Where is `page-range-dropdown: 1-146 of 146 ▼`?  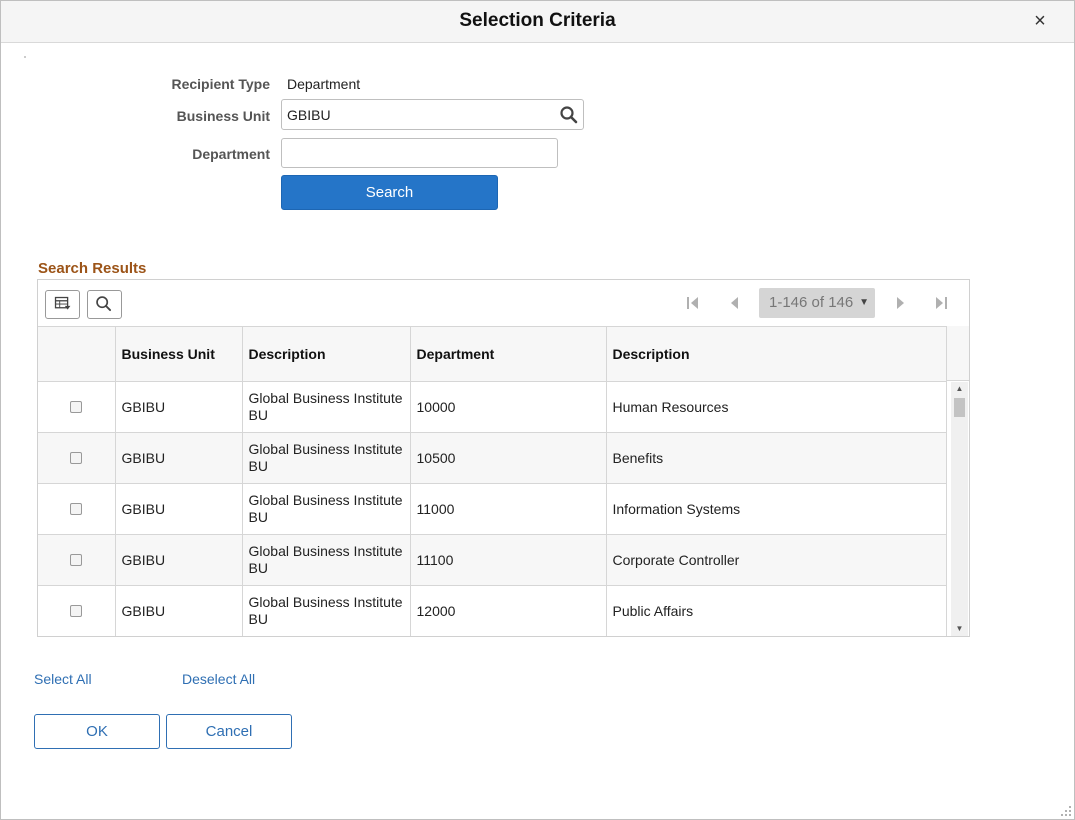 page-range-dropdown: 1-146 of 146 ▼ is located at coordinates (817, 303).